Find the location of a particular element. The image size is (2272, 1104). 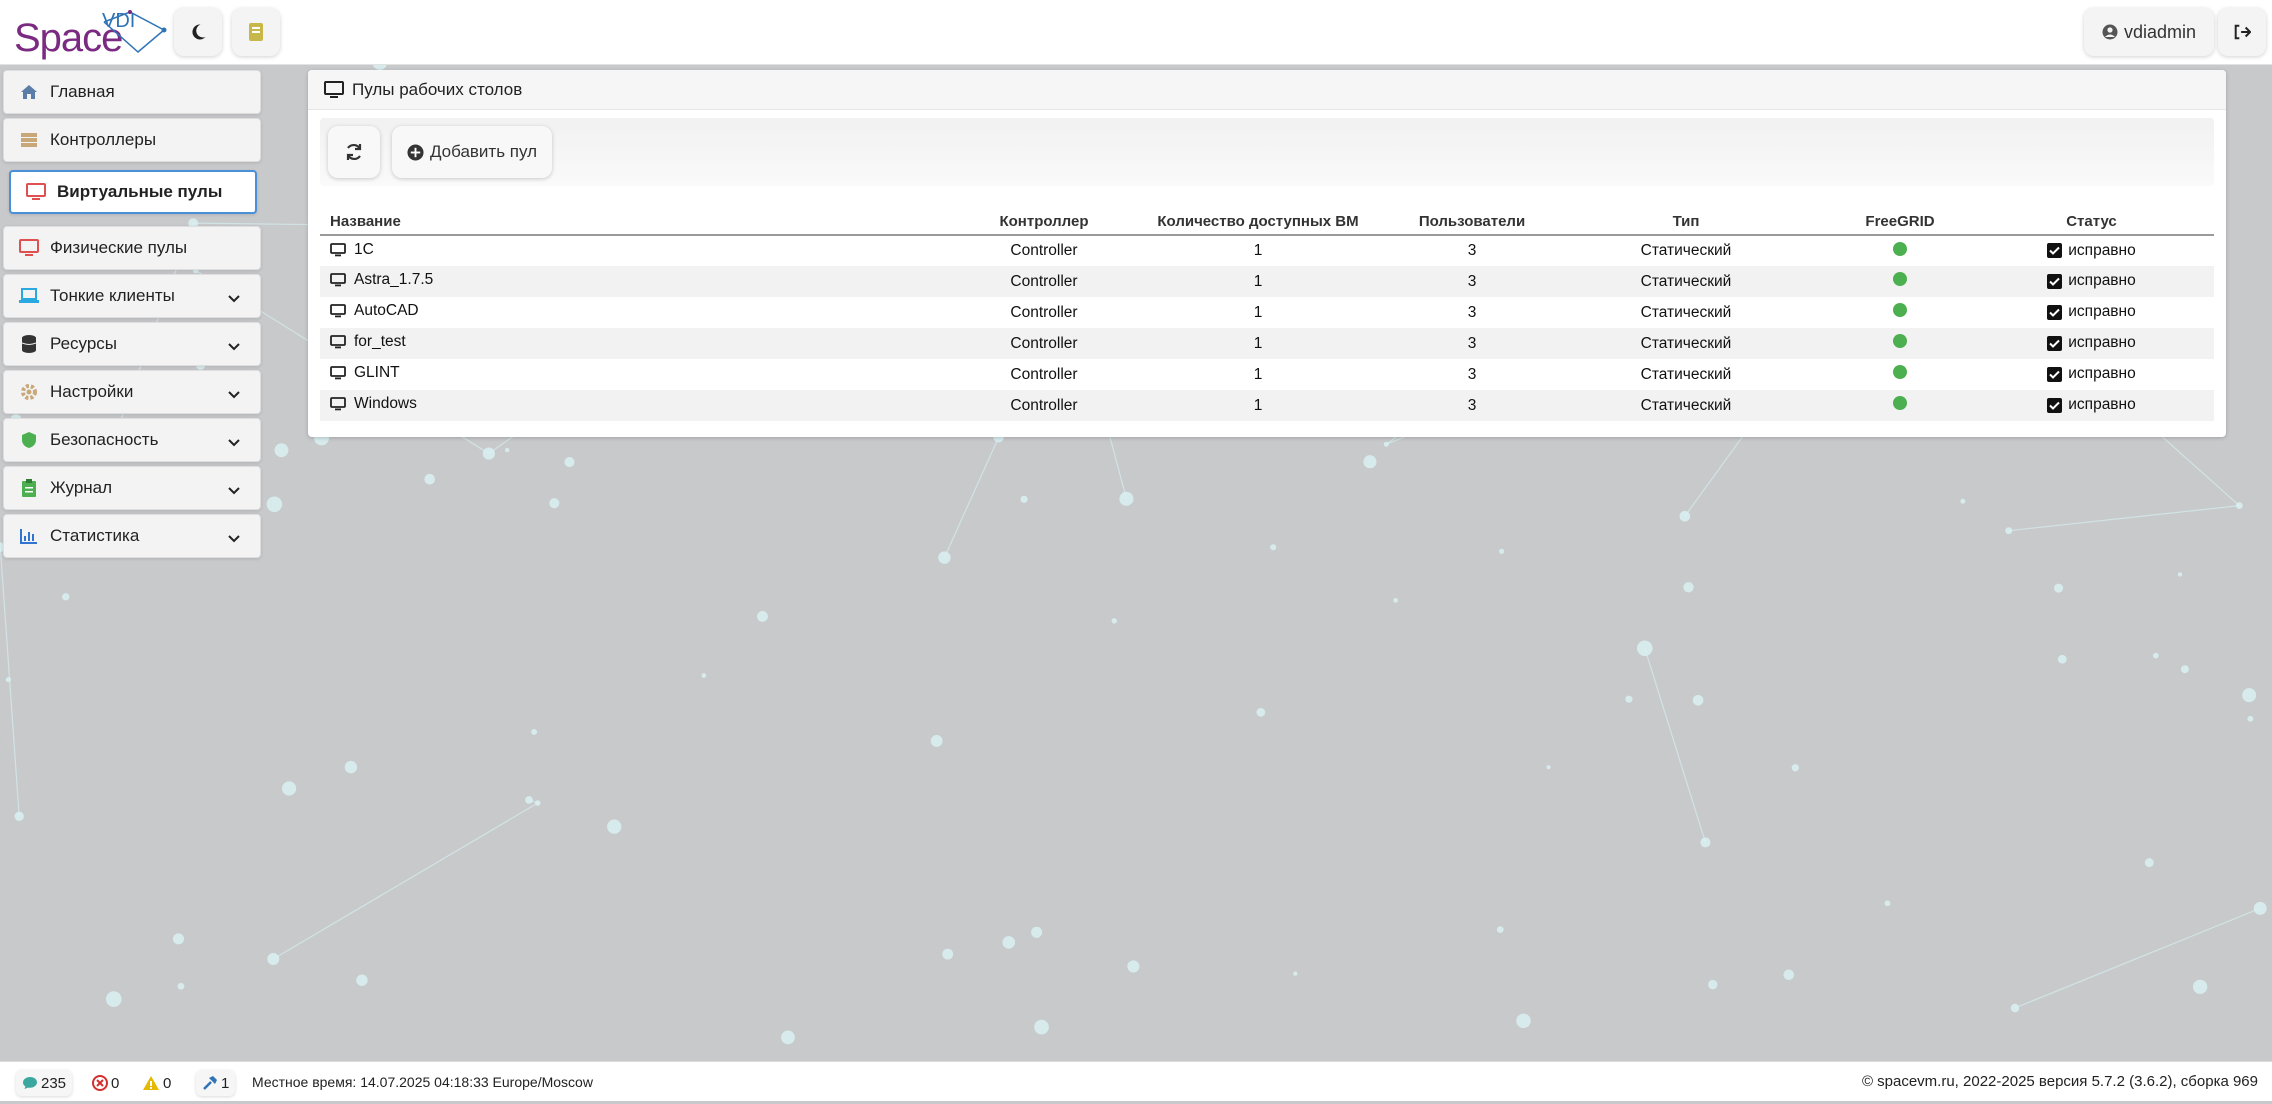

pool-name-cell: 1C is located at coordinates (647, 250).